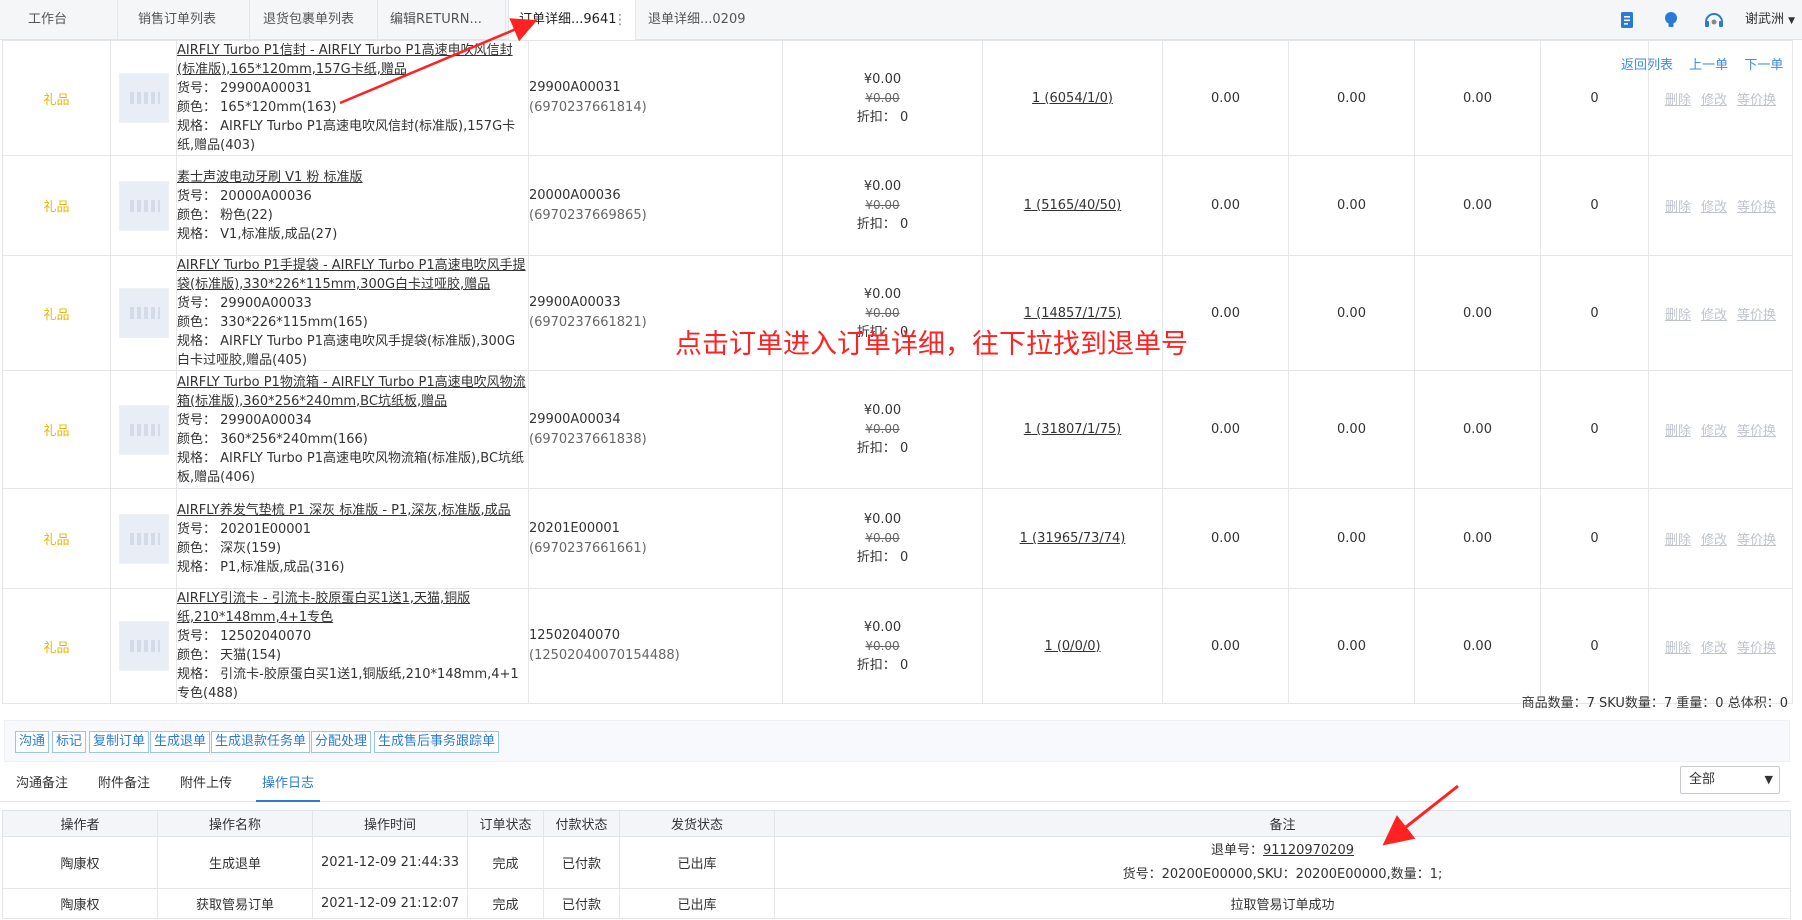 This screenshot has width=1802, height=920. Describe the element at coordinates (1072, 646) in the screenshot. I see `stock-link: 1 (0/0/0)` at that location.